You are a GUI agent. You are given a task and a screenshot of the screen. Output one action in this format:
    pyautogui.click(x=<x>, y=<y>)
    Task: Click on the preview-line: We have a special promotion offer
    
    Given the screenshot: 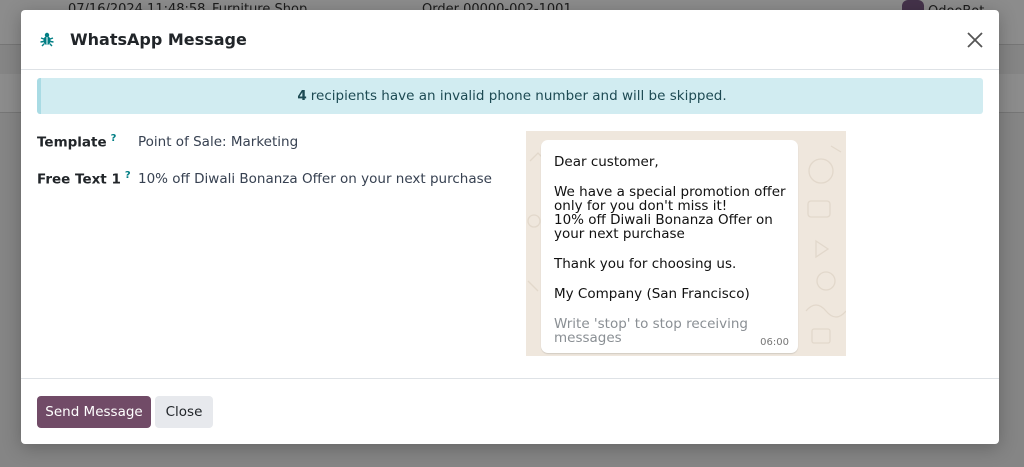 What is the action you would take?
    pyautogui.click(x=670, y=192)
    